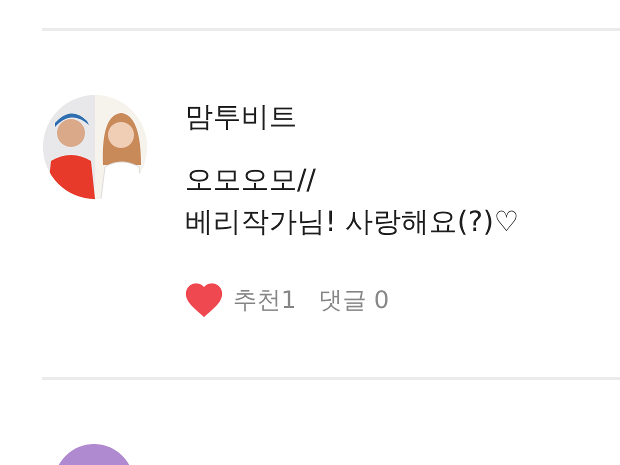 The height and width of the screenshot is (465, 620). What do you see at coordinates (251, 180) in the screenshot?
I see `comment-text: 오모오모//` at bounding box center [251, 180].